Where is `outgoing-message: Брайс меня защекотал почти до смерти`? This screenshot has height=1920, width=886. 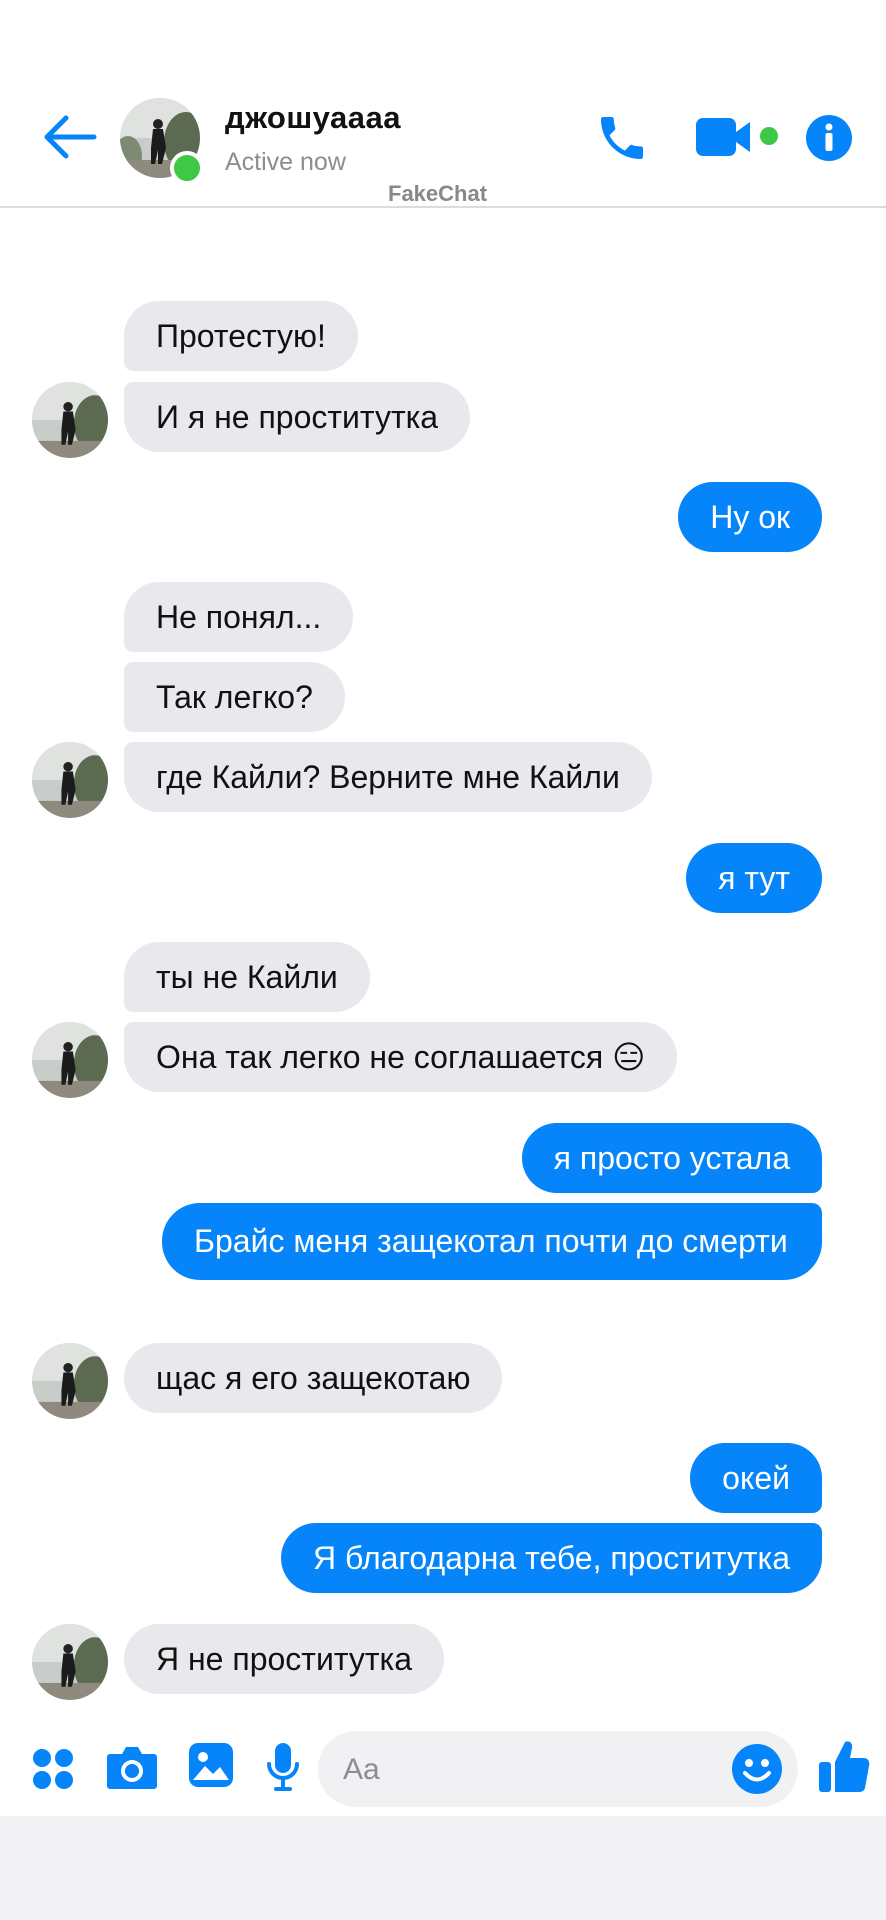 outgoing-message: Брайс меня защекотал почти до смерти is located at coordinates (492, 1241).